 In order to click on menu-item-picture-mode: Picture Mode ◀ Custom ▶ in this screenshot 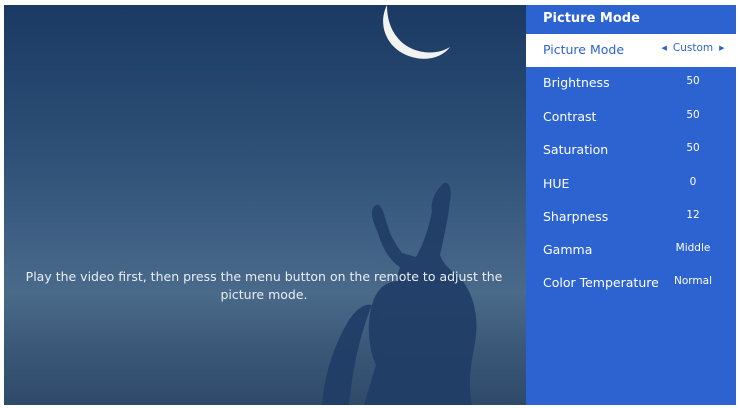, I will do `click(631, 50)`.